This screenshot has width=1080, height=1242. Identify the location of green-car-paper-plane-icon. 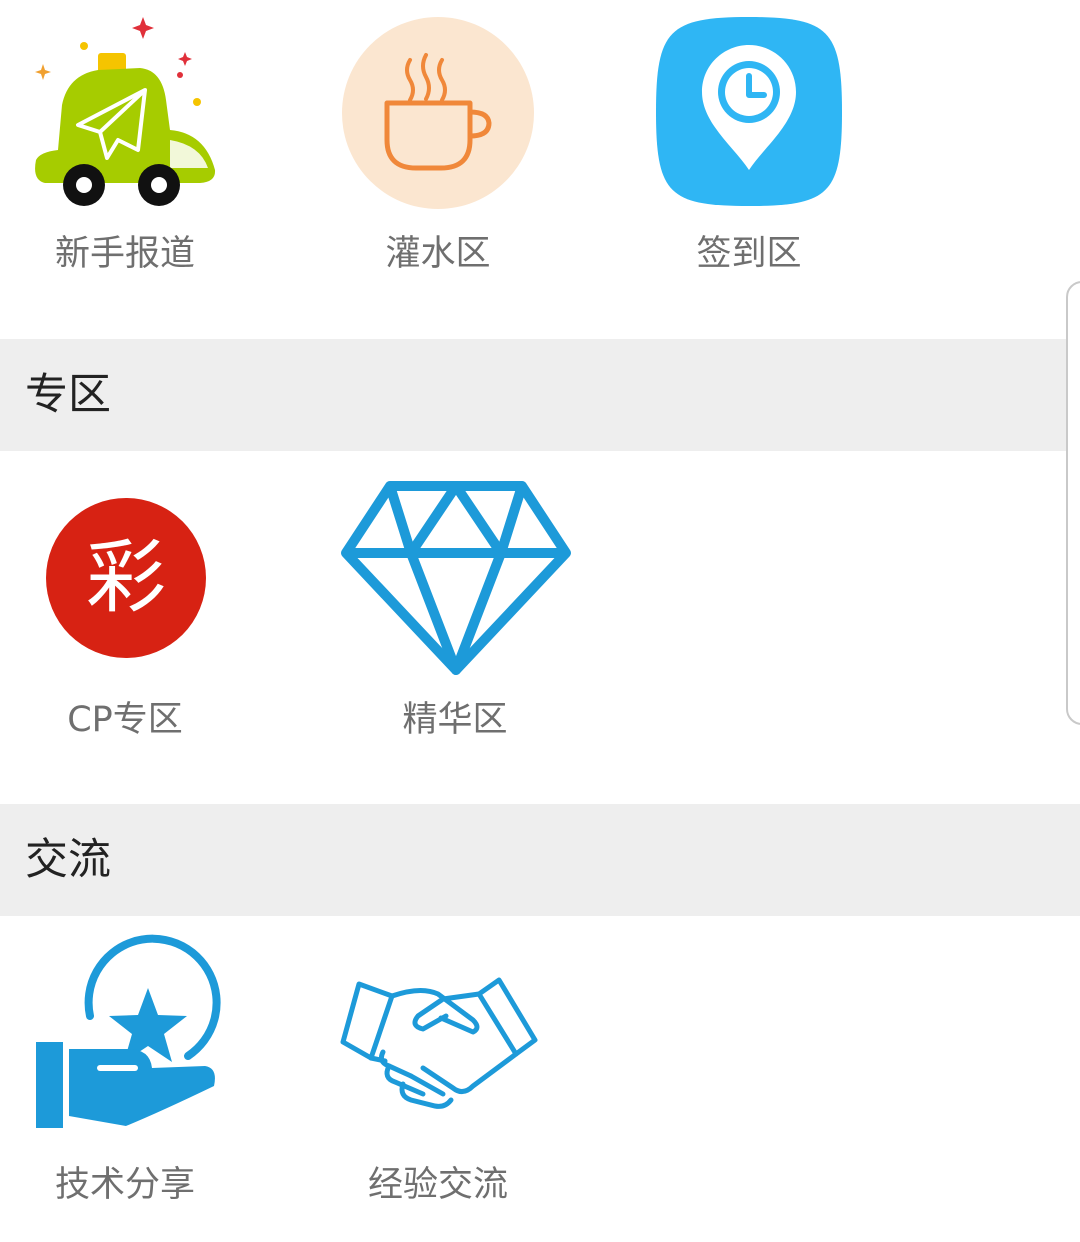
(125, 103).